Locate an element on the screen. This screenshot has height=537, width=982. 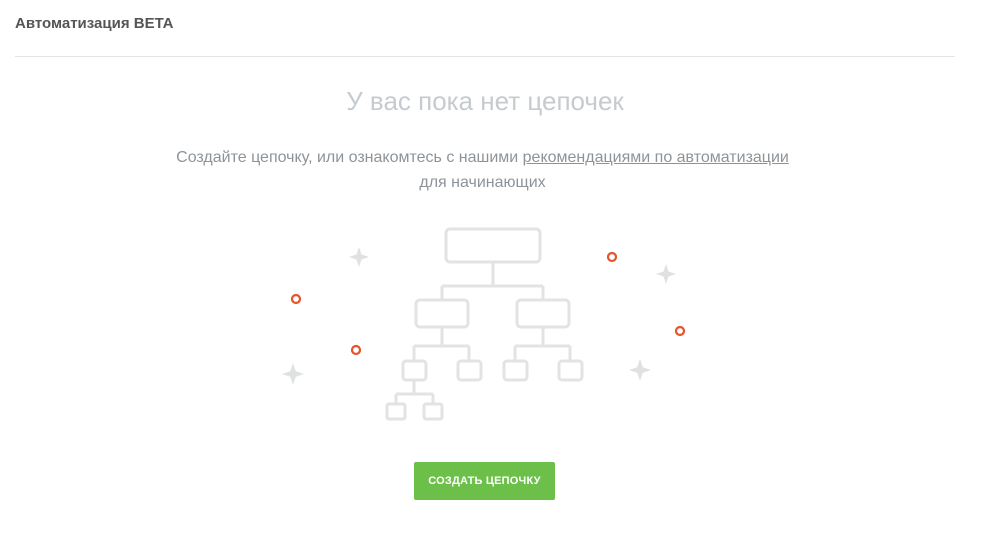
automation-recommendations-link: рекомендациями по автоматизации is located at coordinates (656, 157).